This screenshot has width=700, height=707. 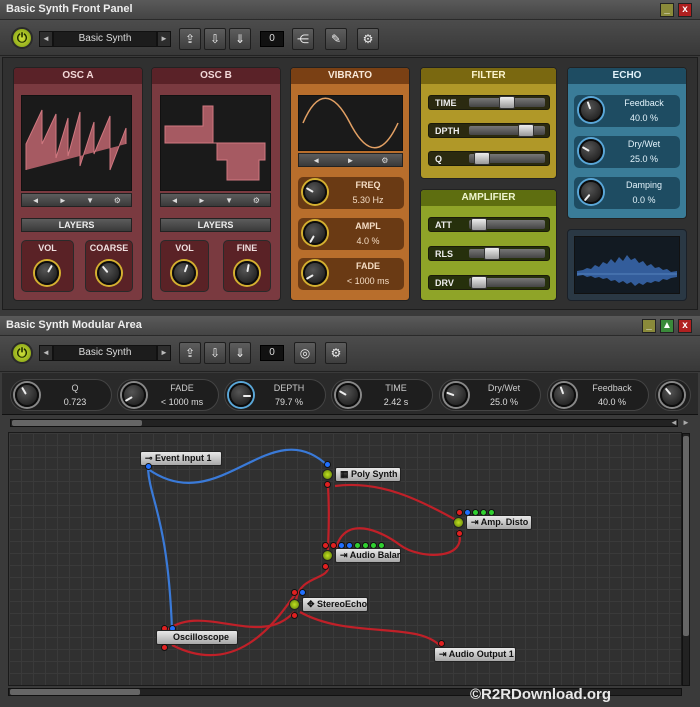 I want to click on amp-disto-power-icon, so click(x=458, y=522).